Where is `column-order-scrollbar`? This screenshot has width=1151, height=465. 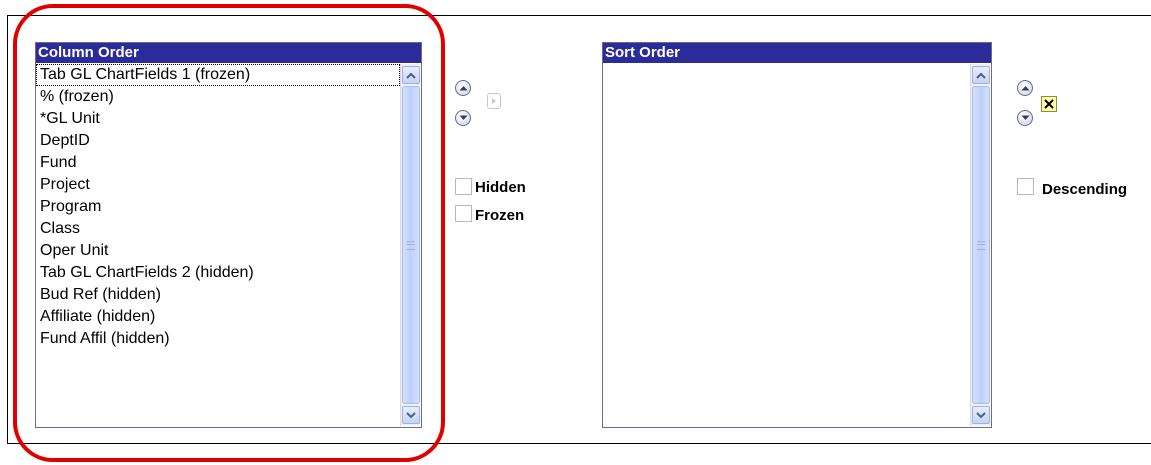
column-order-scrollbar is located at coordinates (410, 245).